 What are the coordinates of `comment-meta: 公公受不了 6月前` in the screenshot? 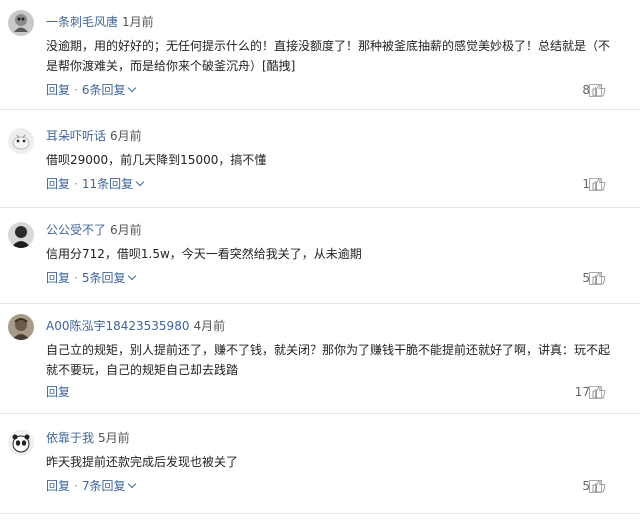 It's located at (94, 230).